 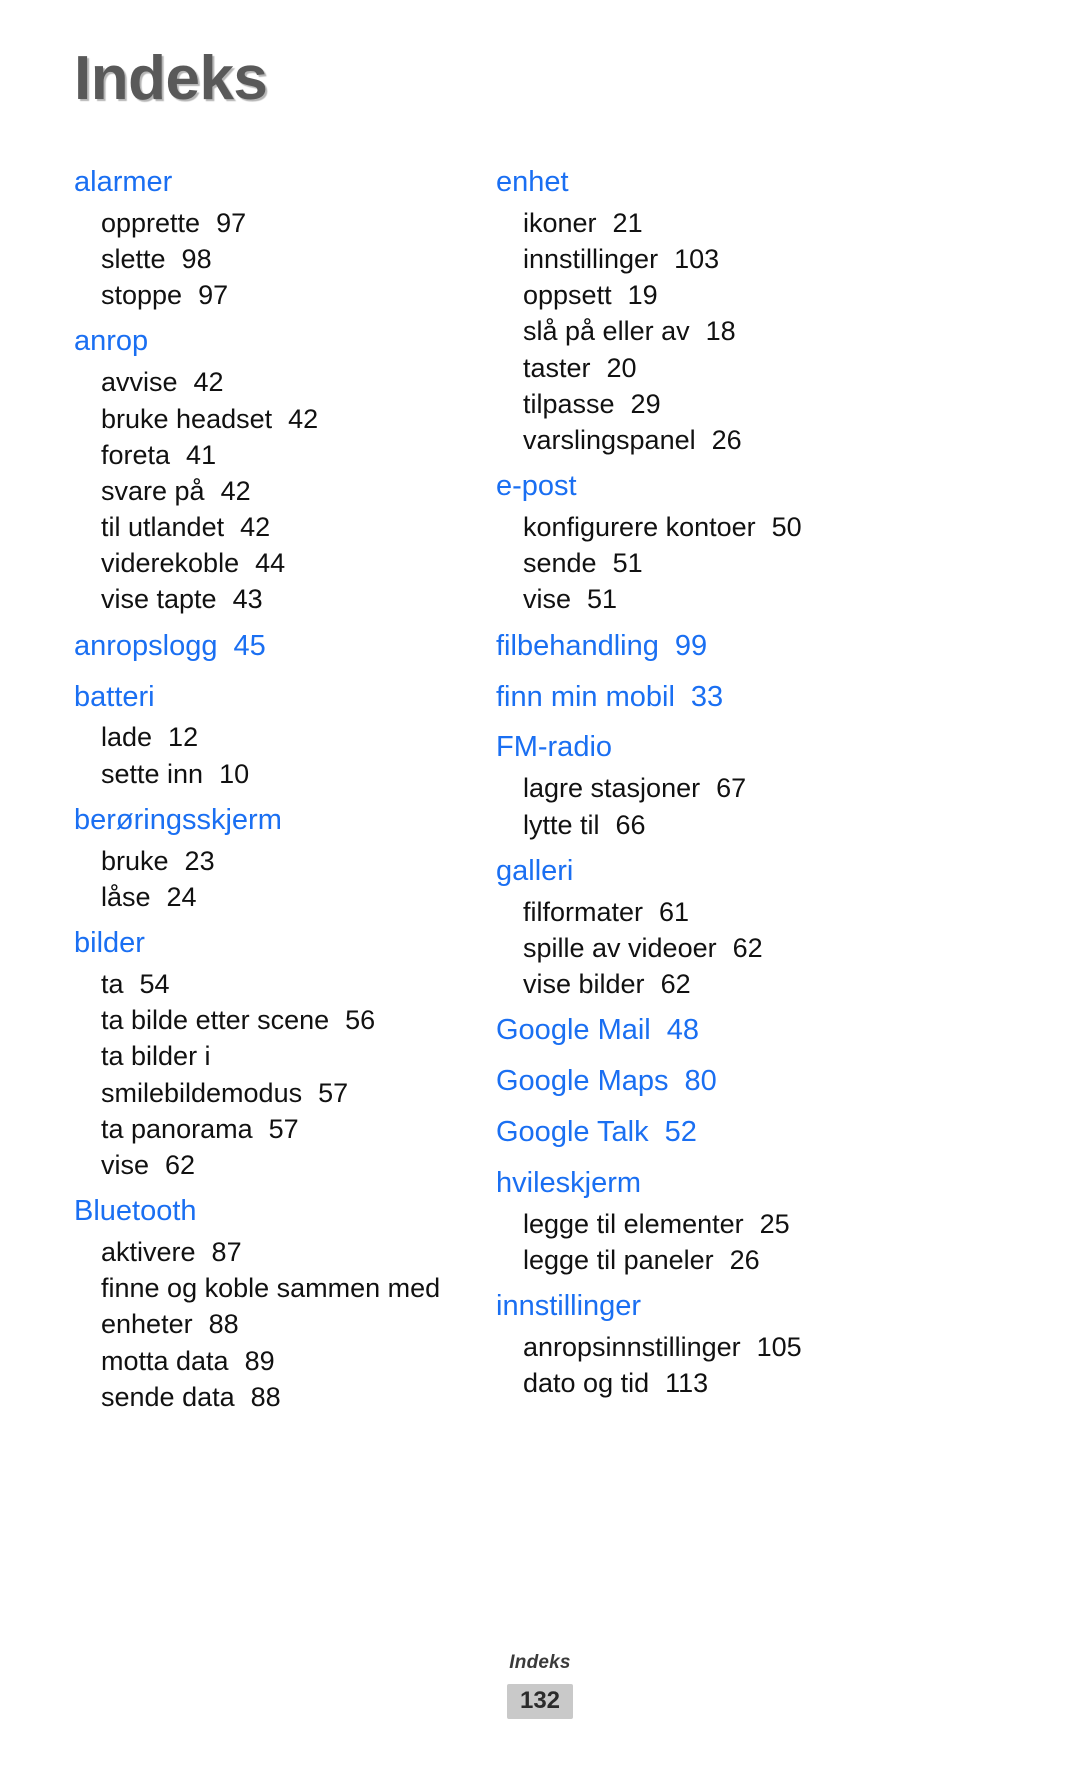 I want to click on index-page-ref: 51, so click(x=627, y=563).